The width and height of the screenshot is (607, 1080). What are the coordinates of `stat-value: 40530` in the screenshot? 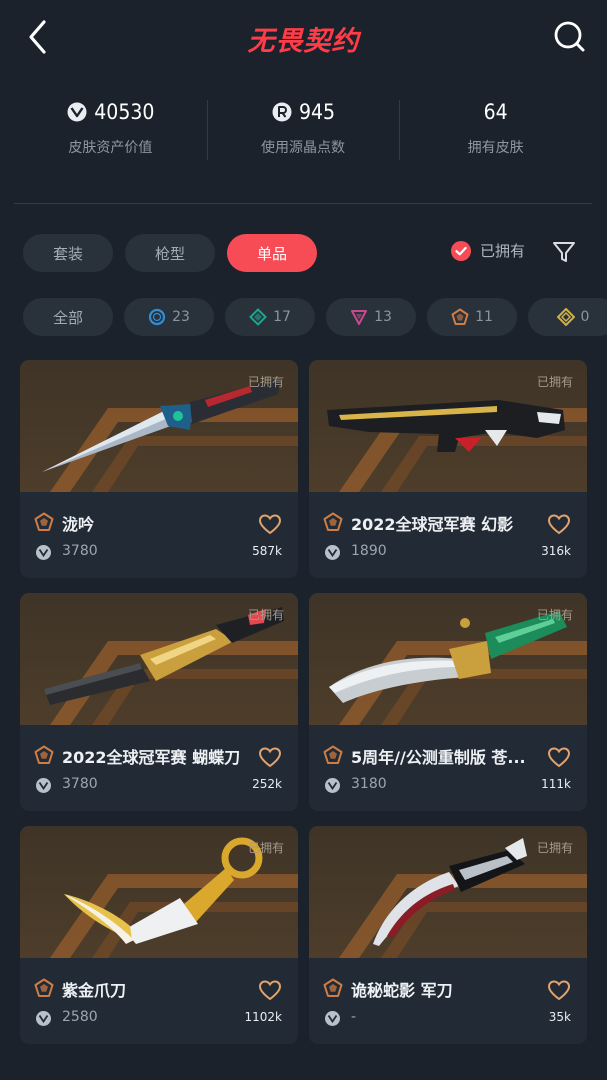 It's located at (124, 112).